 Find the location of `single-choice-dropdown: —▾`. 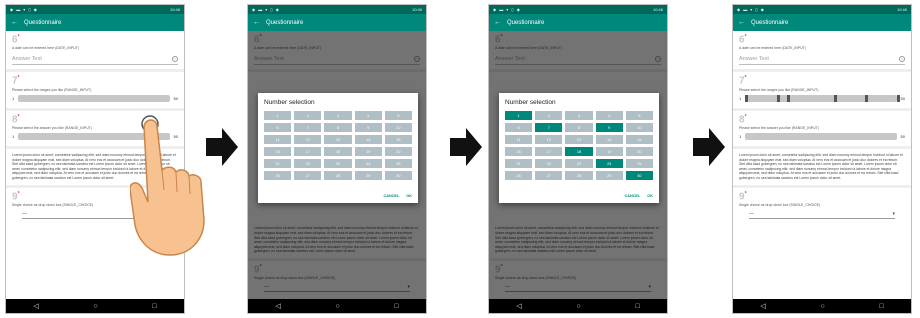

single-choice-dropdown: —▾ is located at coordinates (822, 215).